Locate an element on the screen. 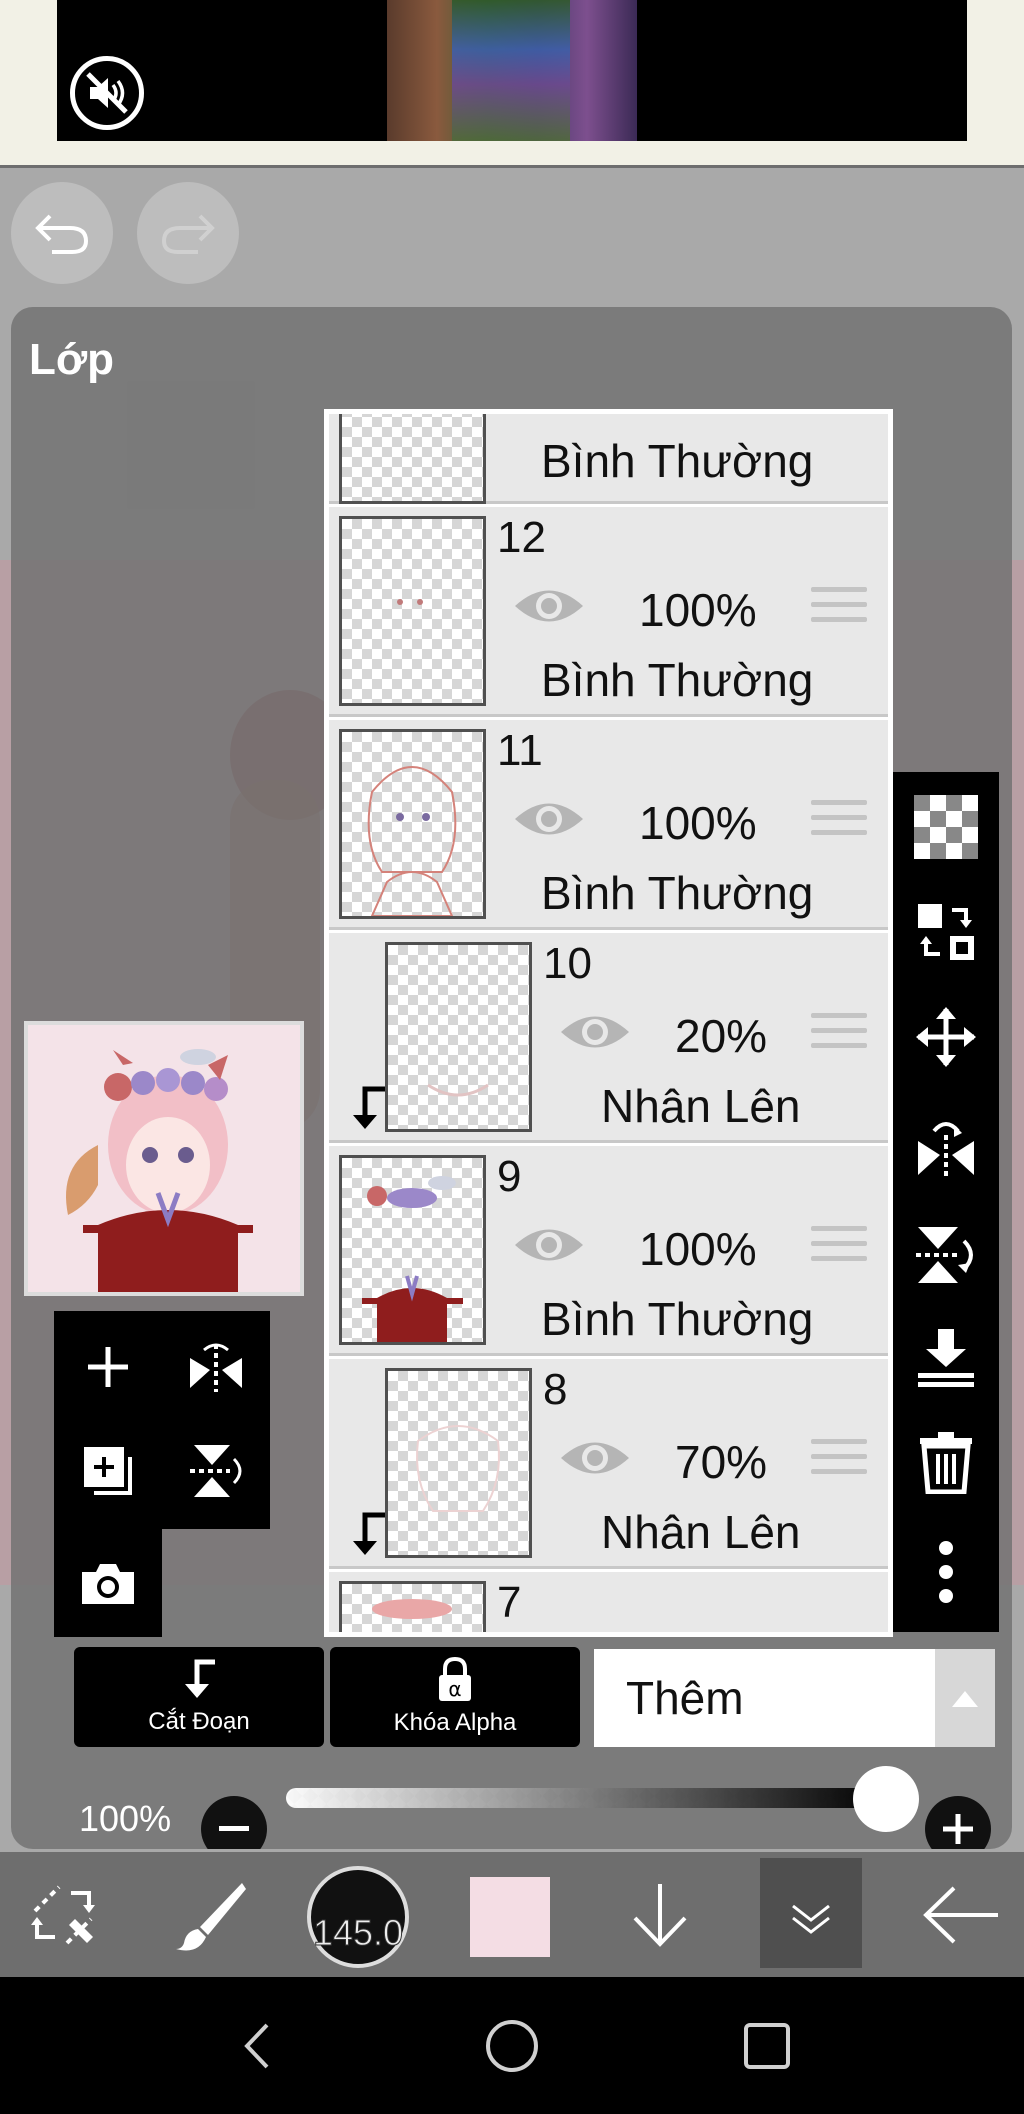 This screenshot has height=2114, width=1024. flip-horizontal-button is located at coordinates (216, 1367).